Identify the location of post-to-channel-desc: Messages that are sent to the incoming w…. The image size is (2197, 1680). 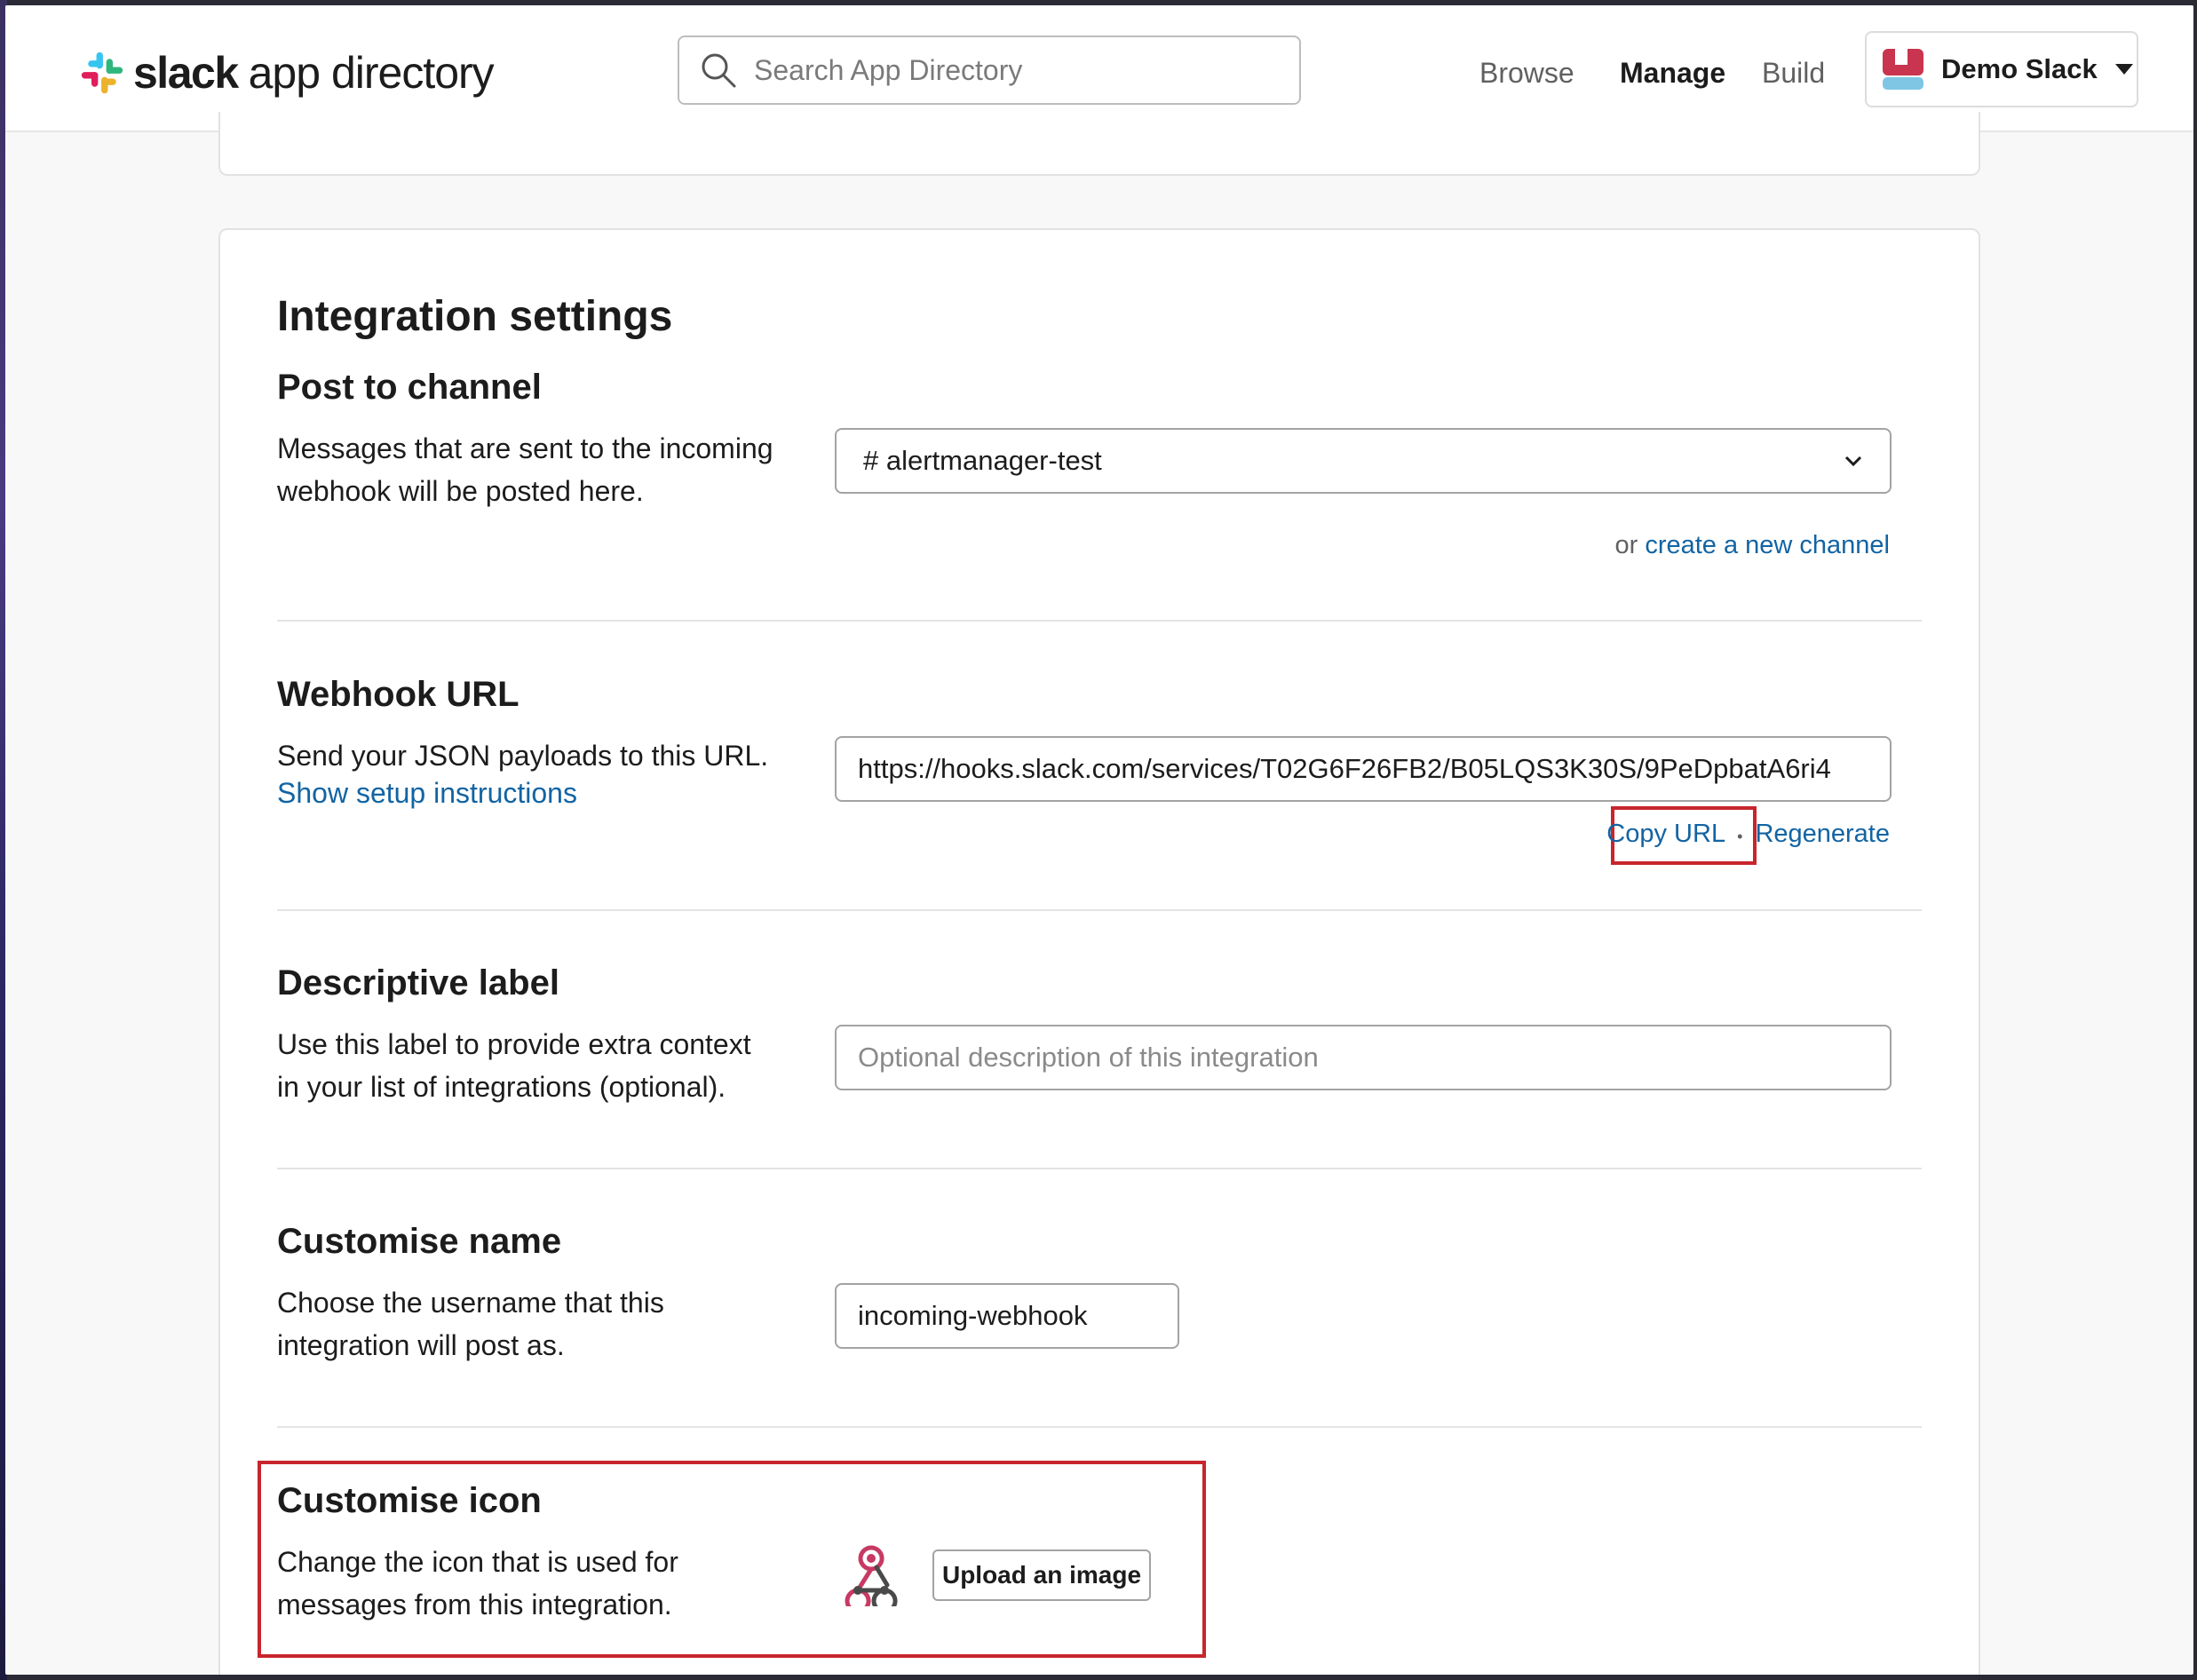
(525, 469).